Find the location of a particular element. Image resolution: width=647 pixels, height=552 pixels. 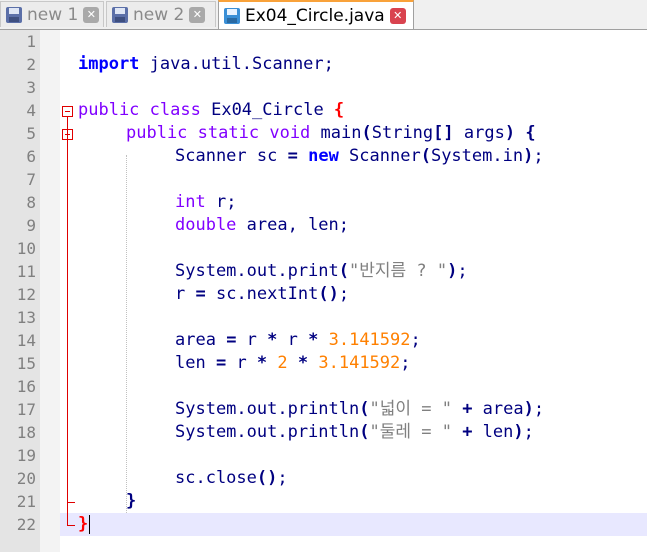

token-keyword: double is located at coordinates (206, 225).